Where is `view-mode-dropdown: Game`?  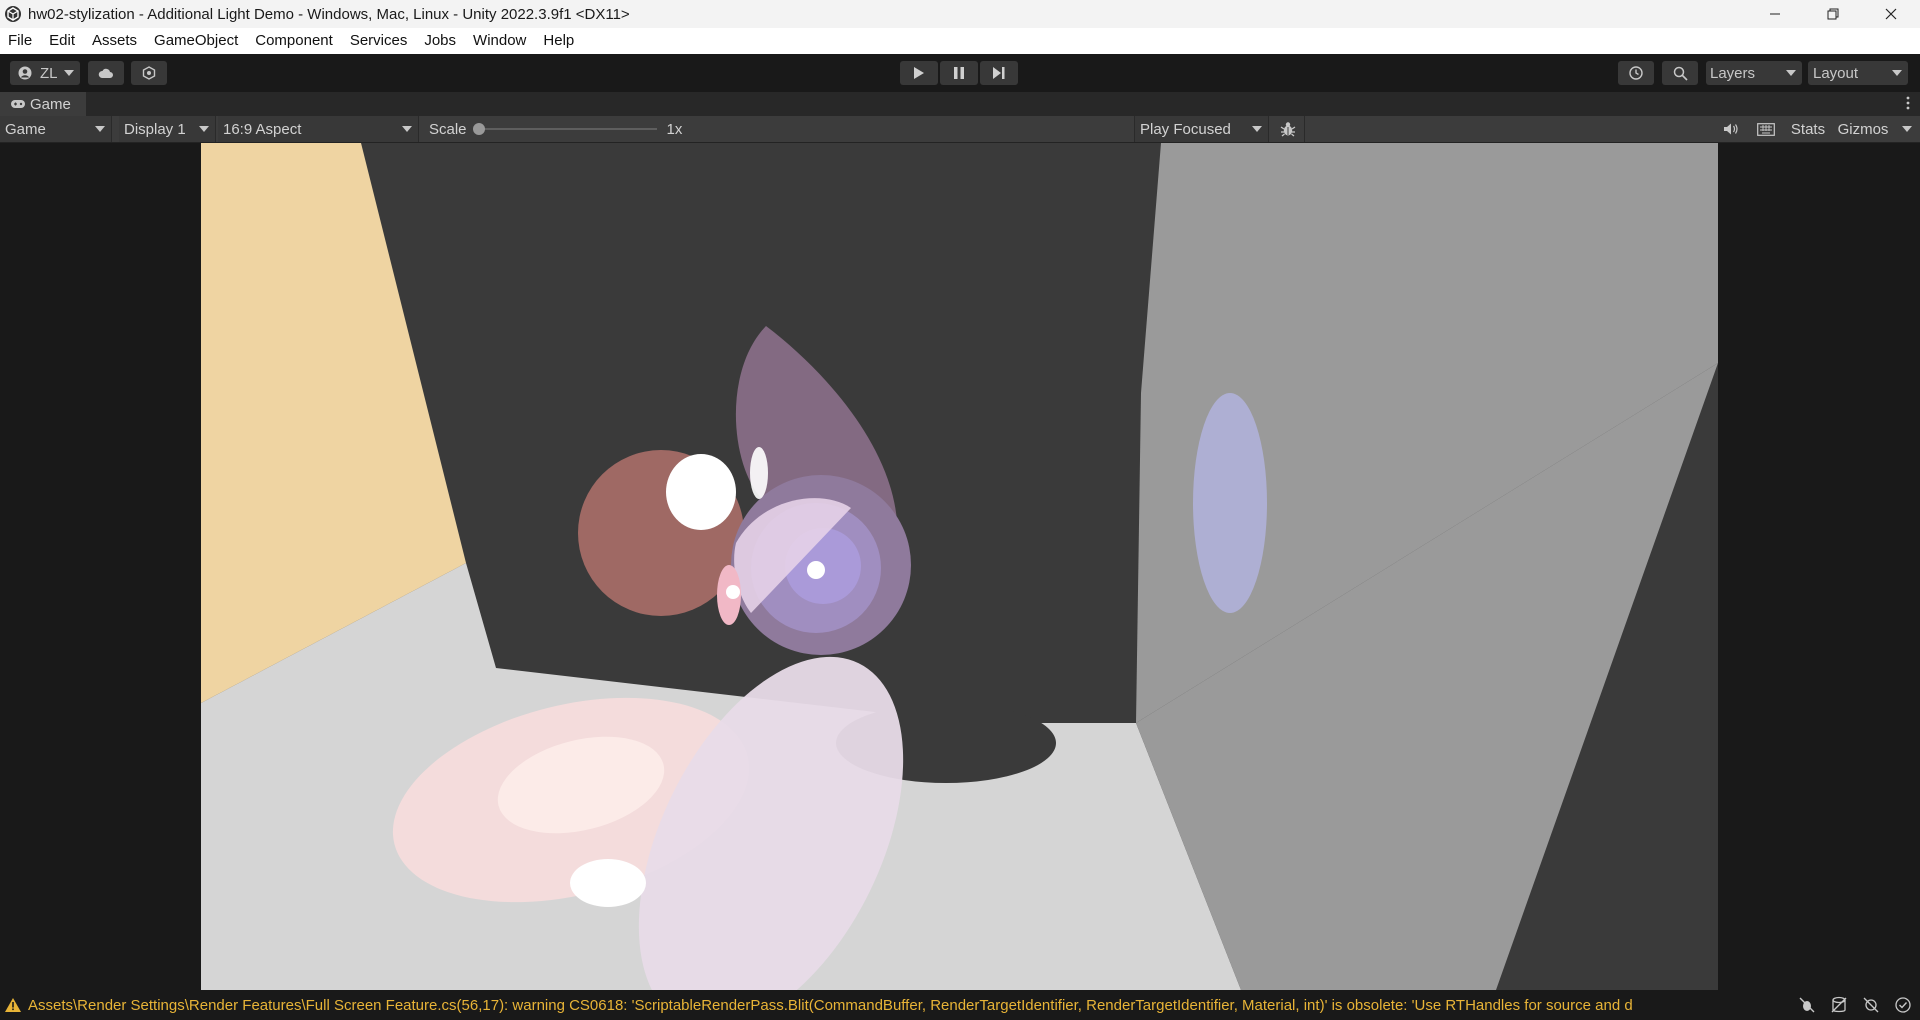 view-mode-dropdown: Game is located at coordinates (56, 129).